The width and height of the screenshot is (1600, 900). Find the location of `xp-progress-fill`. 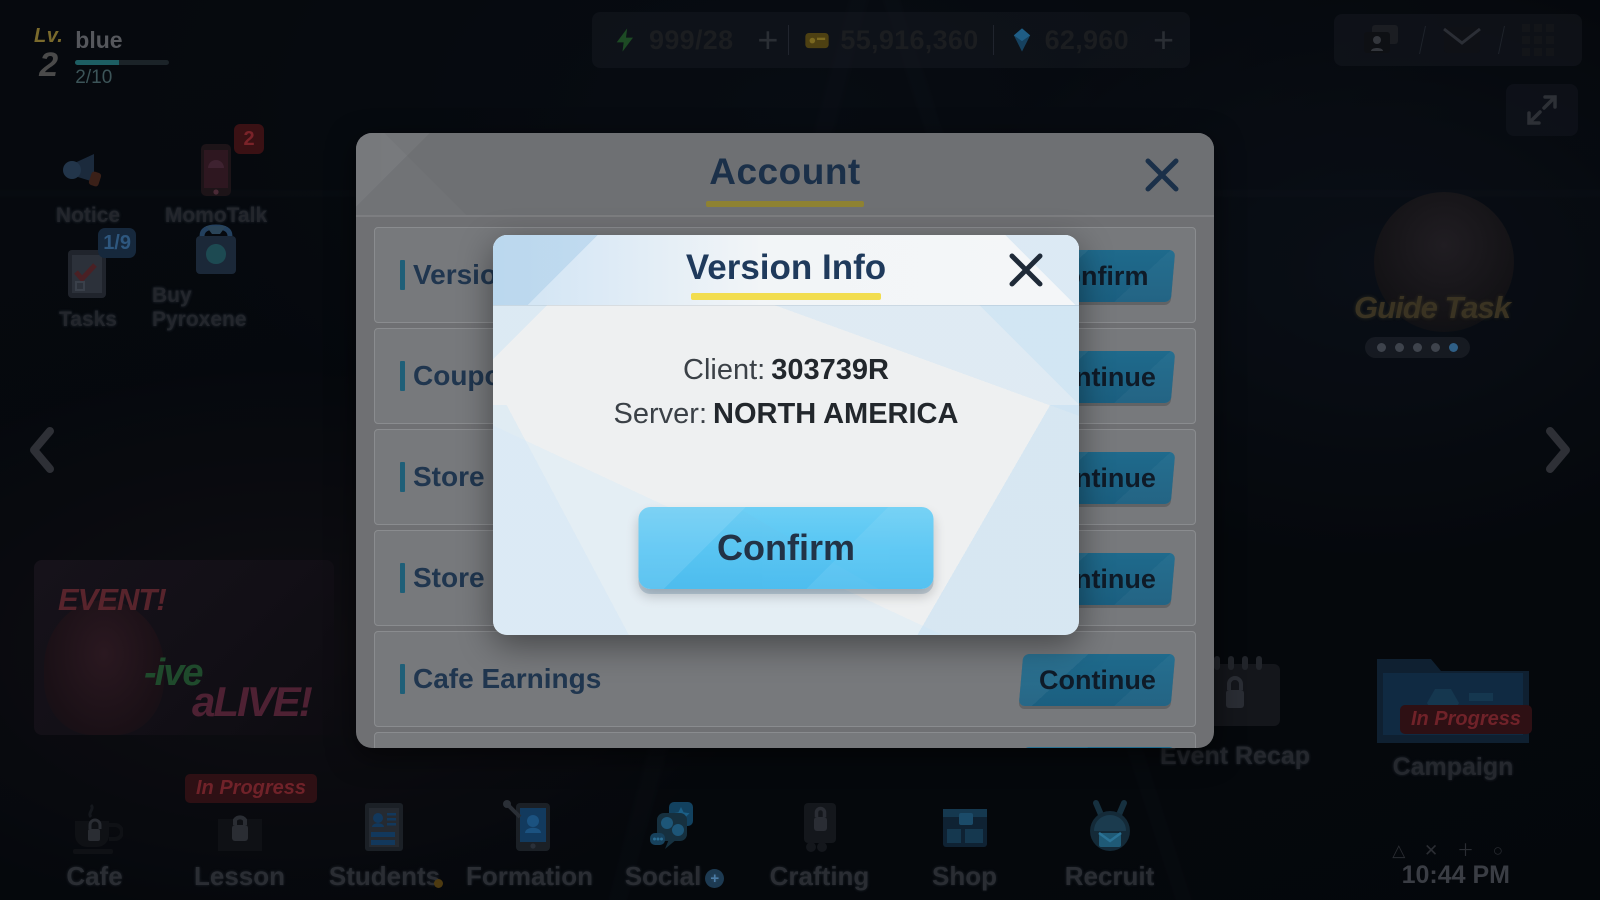

xp-progress-fill is located at coordinates (97, 63).